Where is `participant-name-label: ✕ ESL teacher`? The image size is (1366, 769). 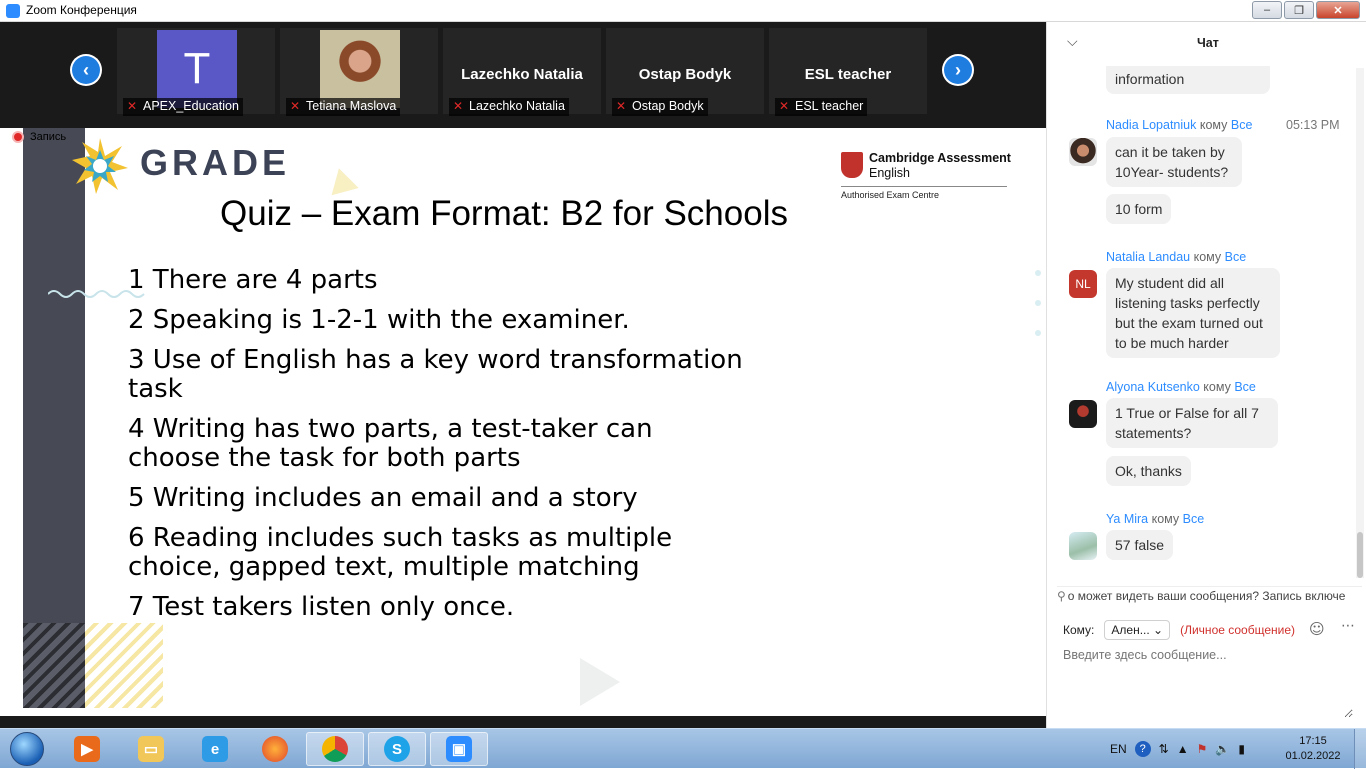 participant-name-label: ✕ ESL teacher is located at coordinates (821, 107).